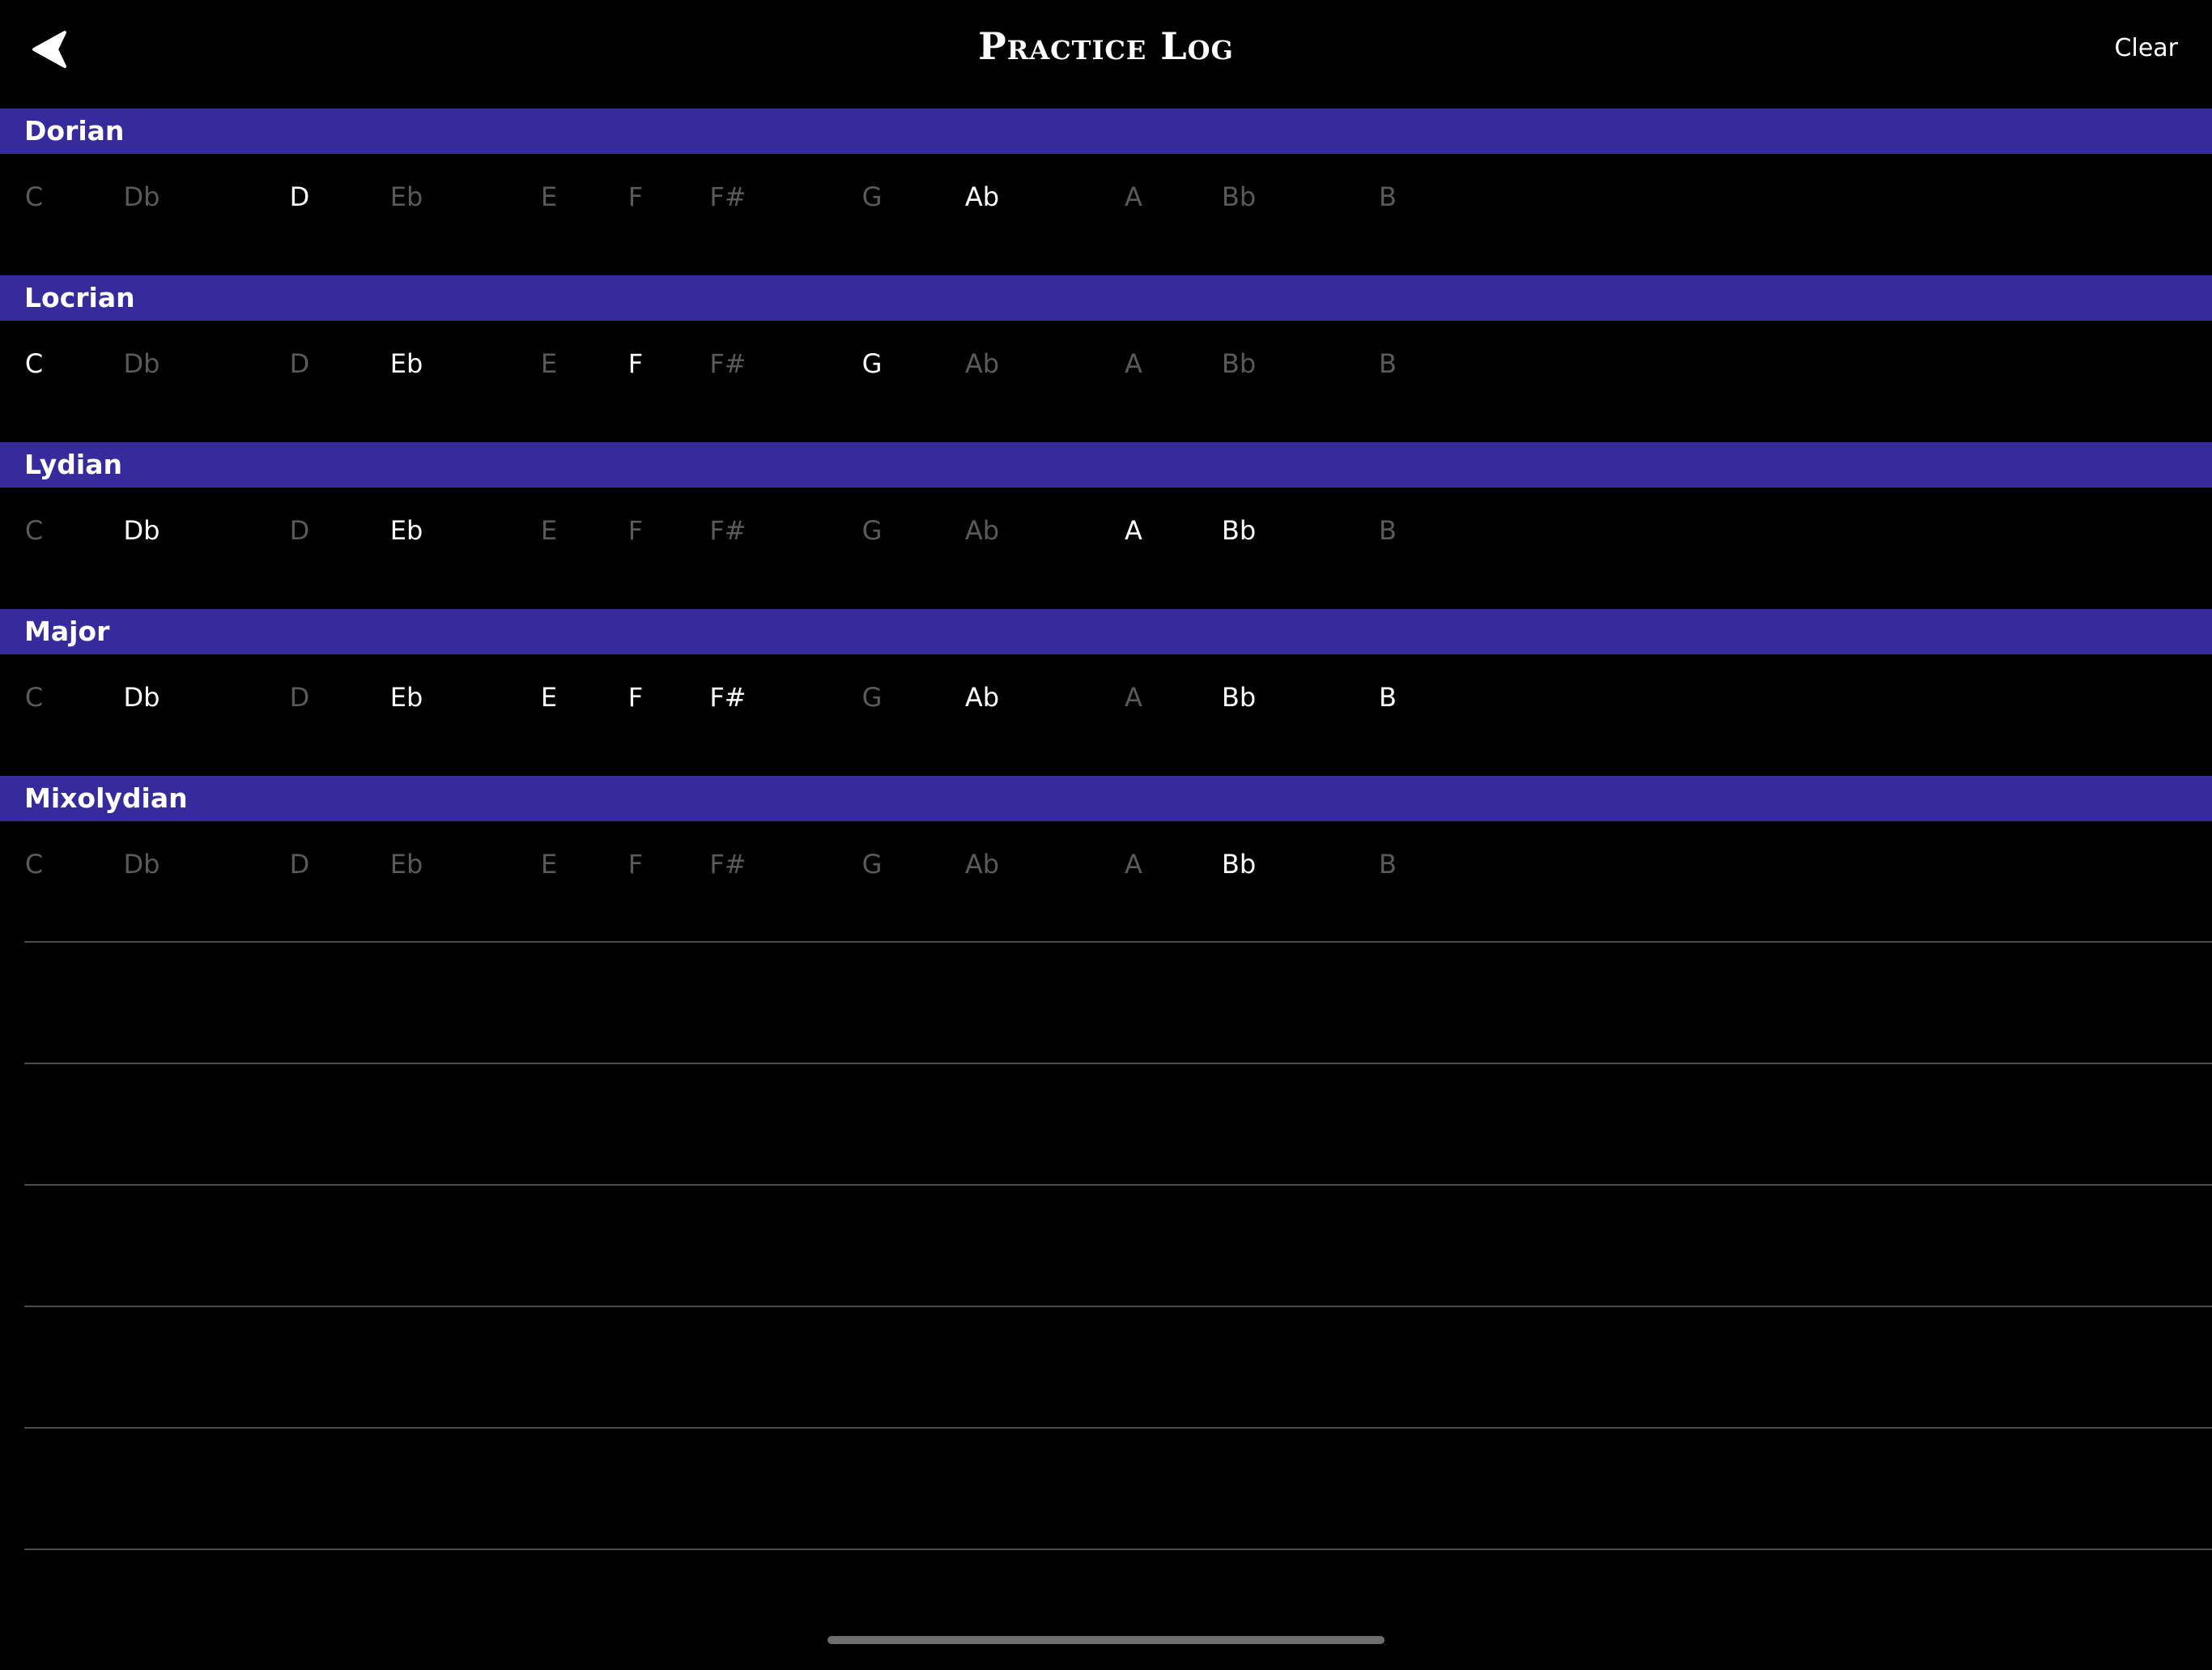 Image resolution: width=2212 pixels, height=1670 pixels. What do you see at coordinates (1106, 131) in the screenshot?
I see `section-header: Dorian` at bounding box center [1106, 131].